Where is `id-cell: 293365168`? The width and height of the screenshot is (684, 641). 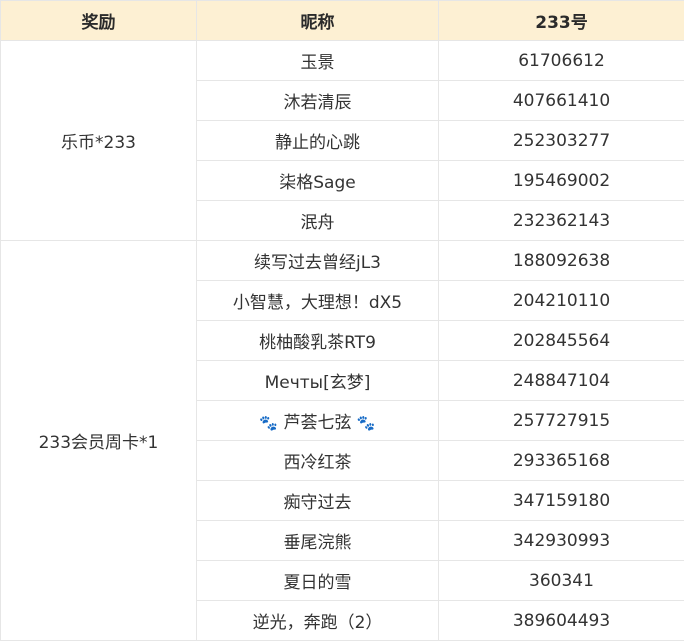
id-cell: 293365168 is located at coordinates (561, 460).